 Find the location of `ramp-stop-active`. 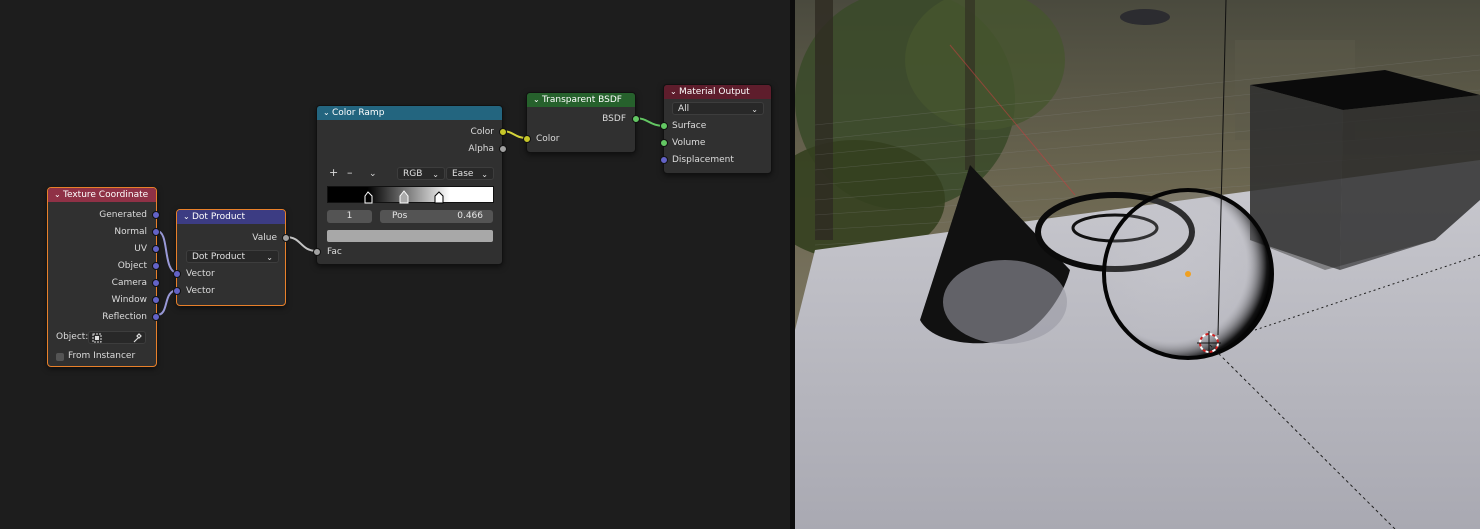

ramp-stop-active is located at coordinates (404, 197).